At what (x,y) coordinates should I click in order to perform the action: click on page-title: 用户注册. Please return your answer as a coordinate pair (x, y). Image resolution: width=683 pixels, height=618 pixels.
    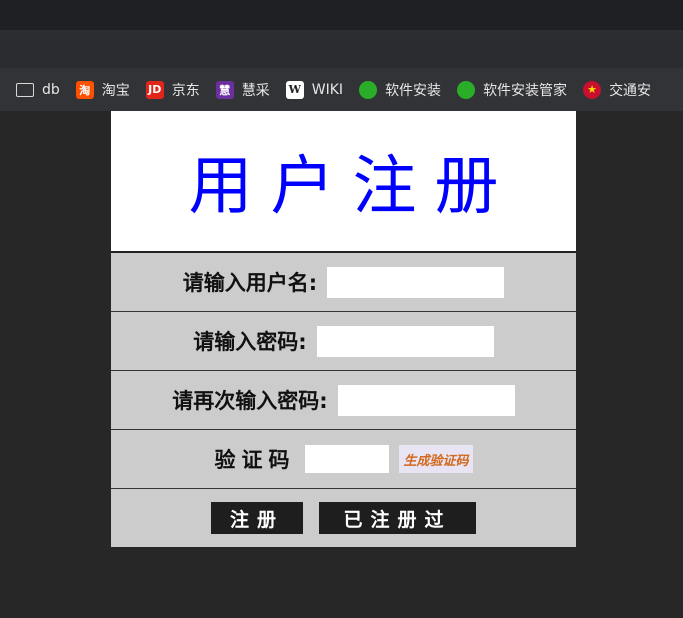
    Looking at the image, I should click on (352, 187).